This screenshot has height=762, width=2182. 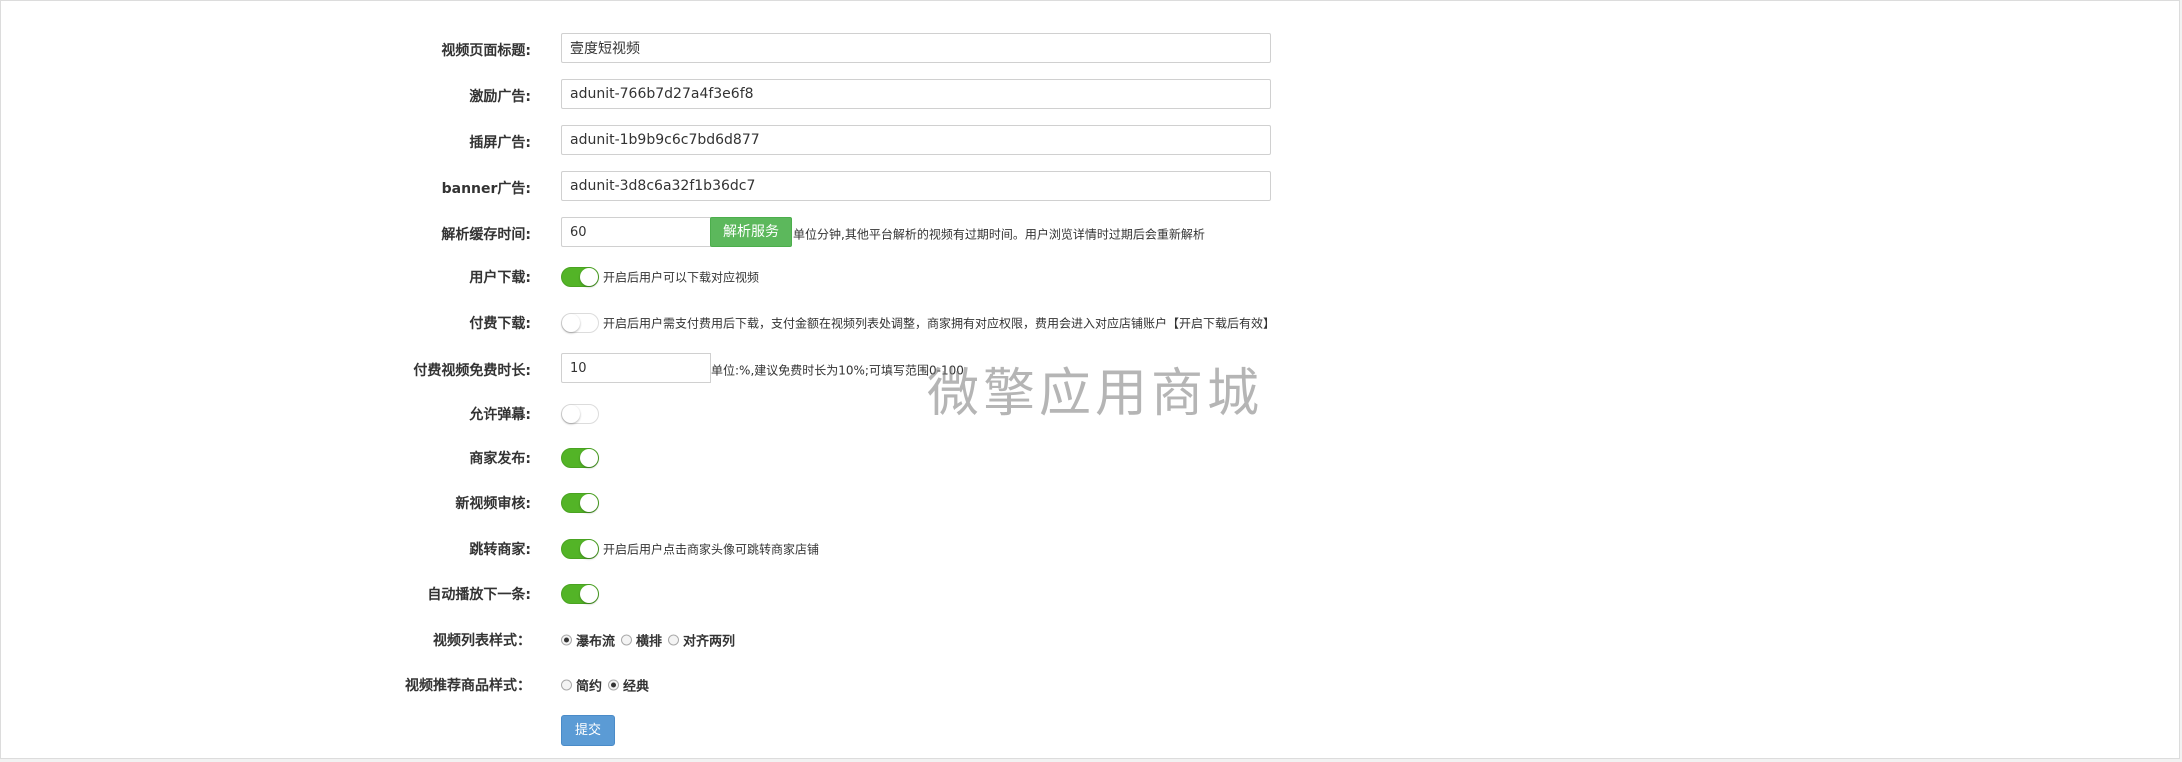 I want to click on cache-time-hint: 单位分钟,其他平台解析的视频有过期时间。用户浏览详情时过期后会重新解析, so click(x=999, y=234).